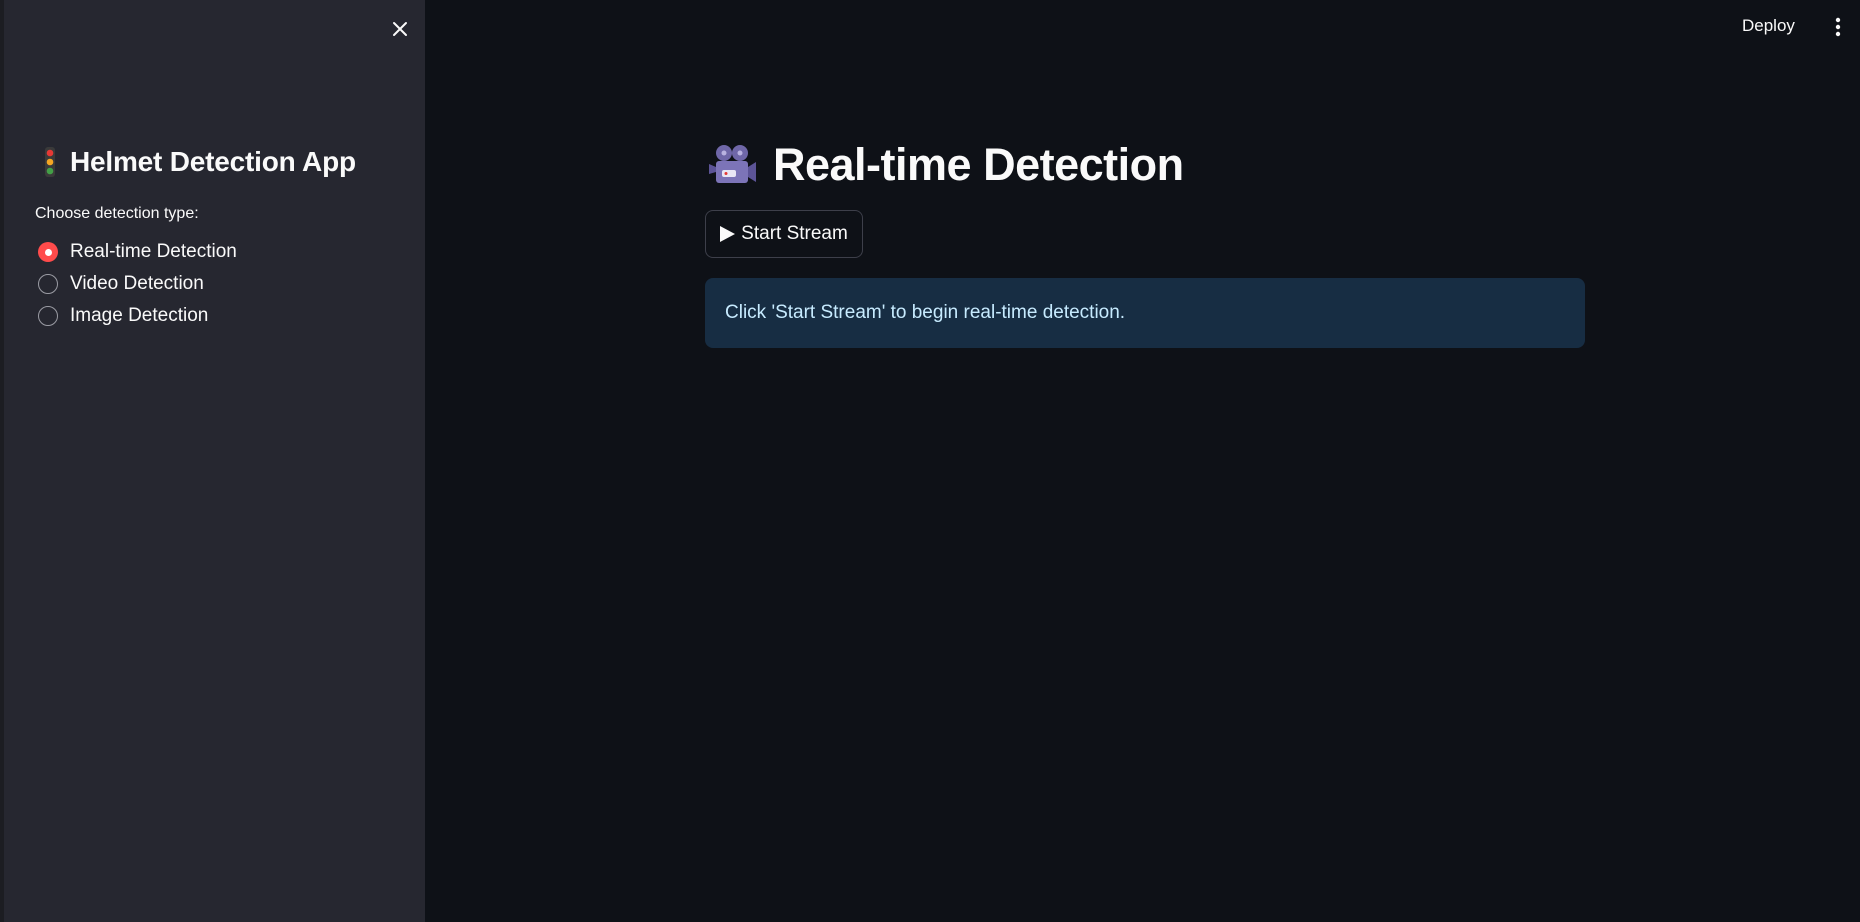 The width and height of the screenshot is (1860, 922). Describe the element at coordinates (153, 251) in the screenshot. I see `radio-option-label: Real-time Detection` at that location.